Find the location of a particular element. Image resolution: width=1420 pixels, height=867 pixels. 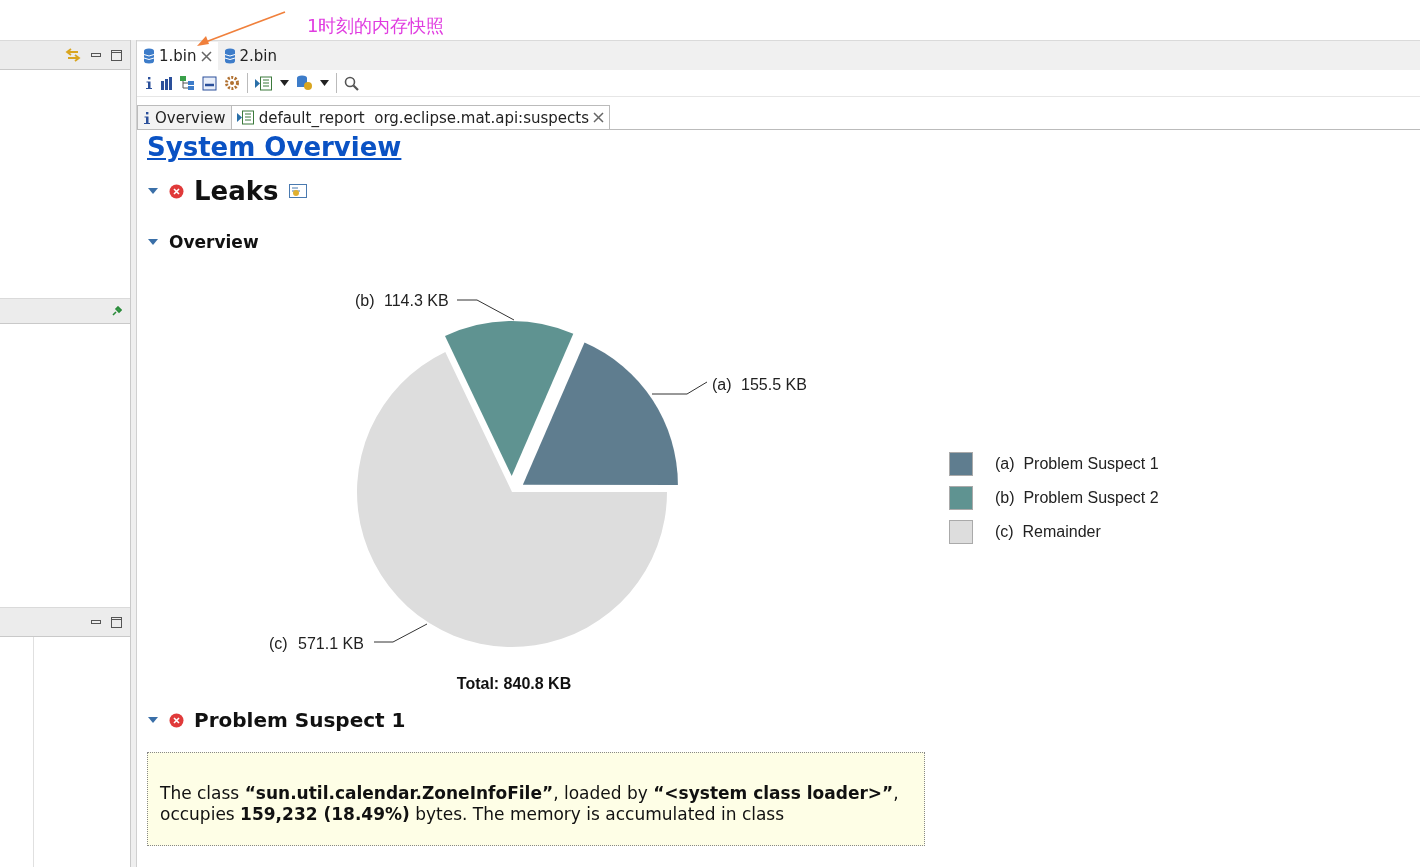

slice-category: (c) is located at coordinates (278, 643).